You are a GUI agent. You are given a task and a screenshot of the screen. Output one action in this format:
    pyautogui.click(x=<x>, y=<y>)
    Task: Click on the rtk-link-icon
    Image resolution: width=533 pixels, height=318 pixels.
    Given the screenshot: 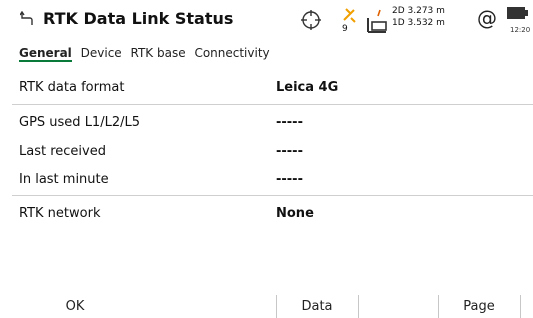 What is the action you would take?
    pyautogui.click(x=377, y=21)
    